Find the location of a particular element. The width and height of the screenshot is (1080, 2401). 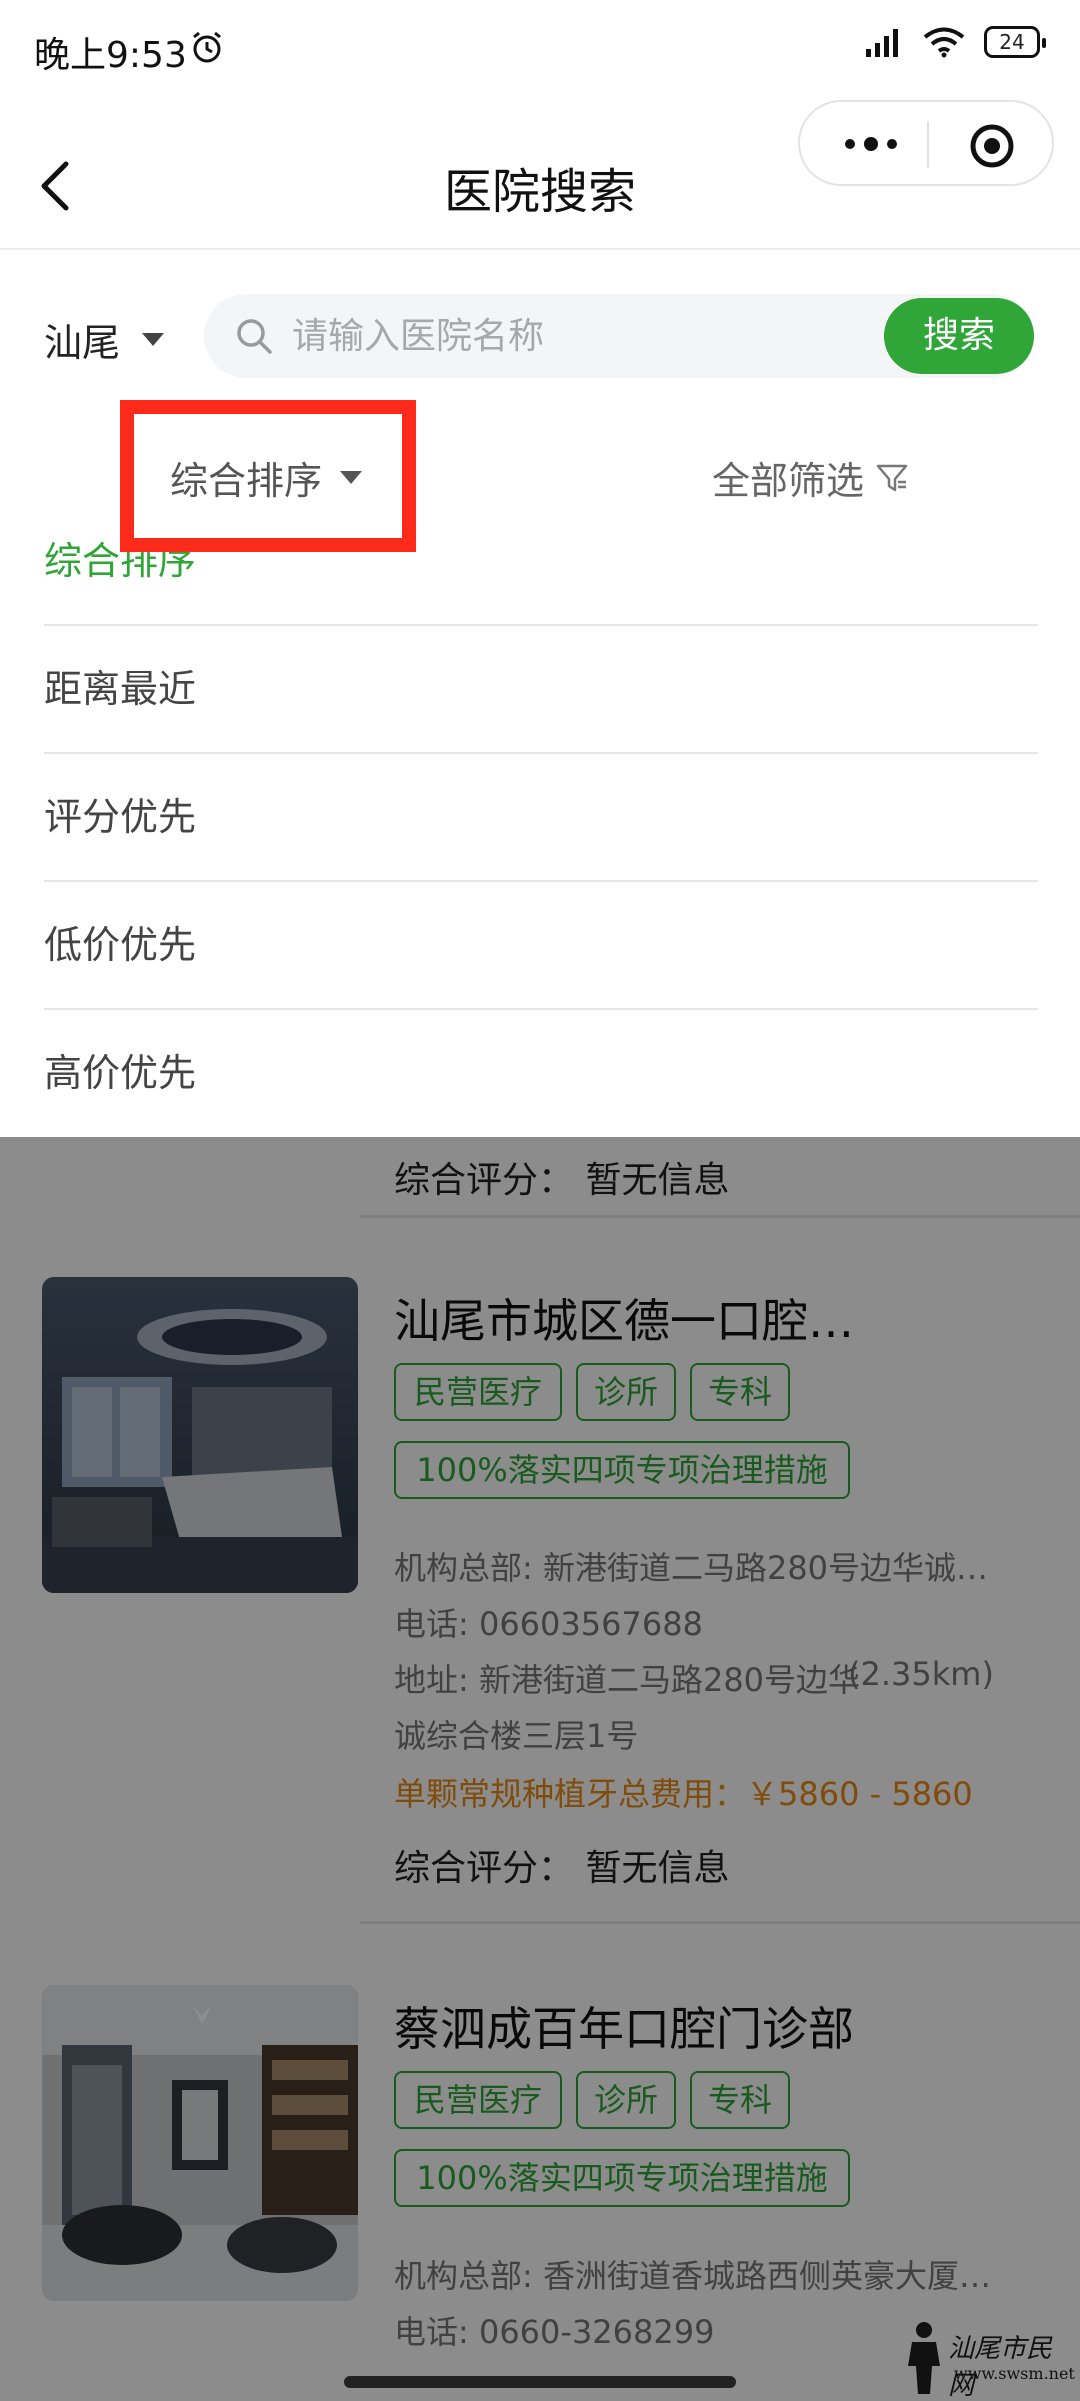

search-row: 汕尾 搜索 is located at coordinates (540, 338).